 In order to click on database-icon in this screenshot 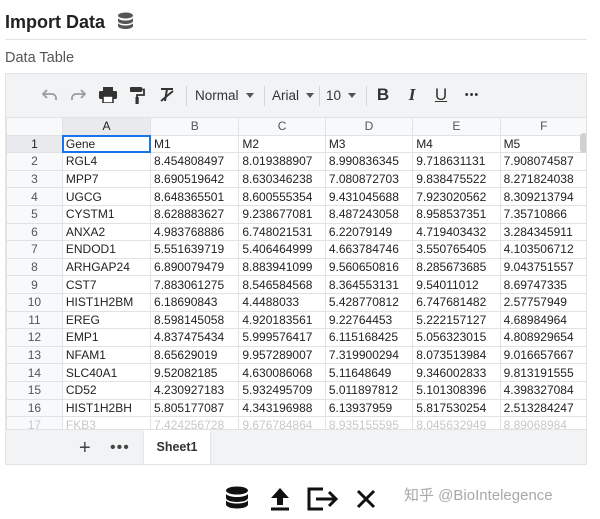, I will do `click(237, 499)`.